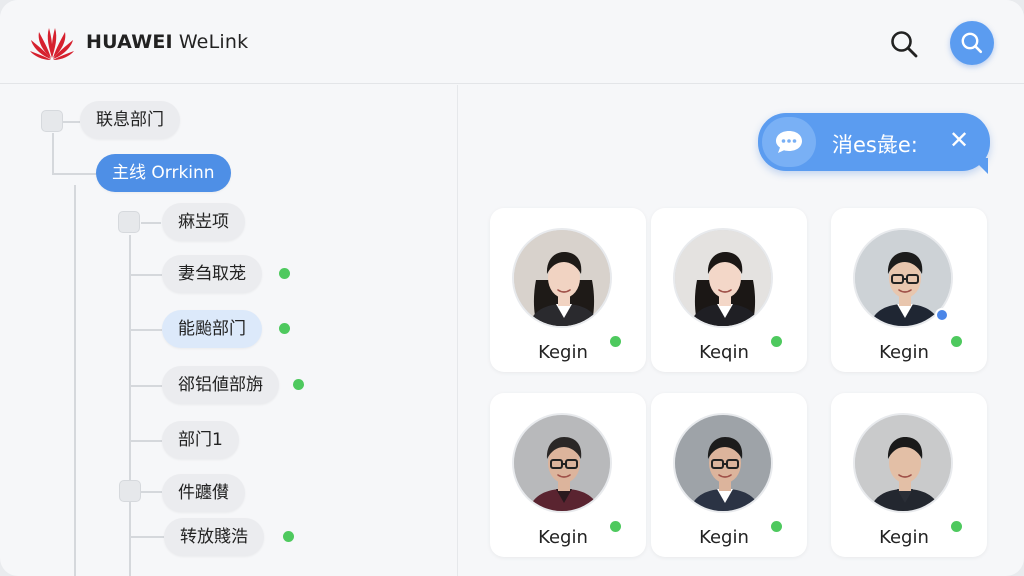  I want to click on app-name: WeLink, so click(213, 42).